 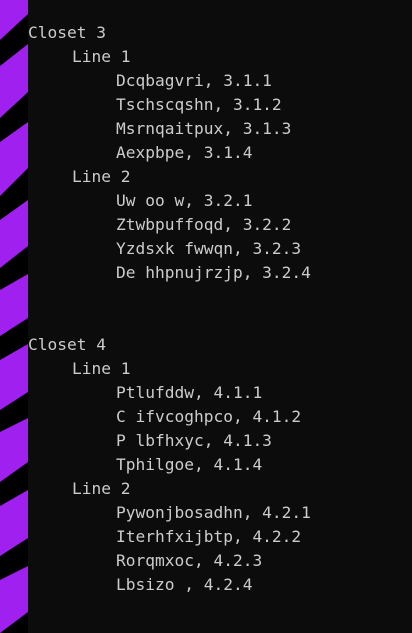 What do you see at coordinates (189, 392) in the screenshot?
I see `item-entry: Ptlufddw, 4.1.1` at bounding box center [189, 392].